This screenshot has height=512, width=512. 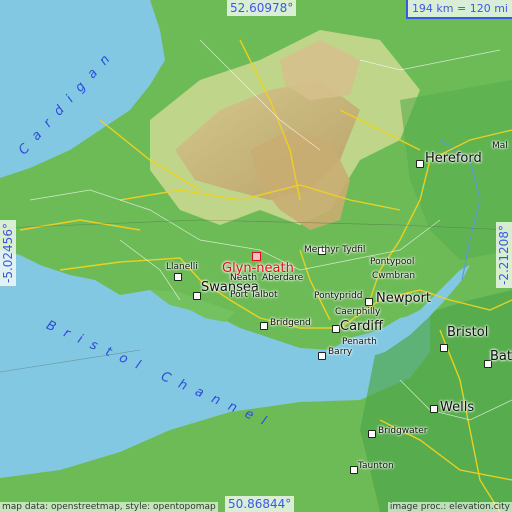 What do you see at coordinates (354, 470) in the screenshot?
I see `place-marker-taunton` at bounding box center [354, 470].